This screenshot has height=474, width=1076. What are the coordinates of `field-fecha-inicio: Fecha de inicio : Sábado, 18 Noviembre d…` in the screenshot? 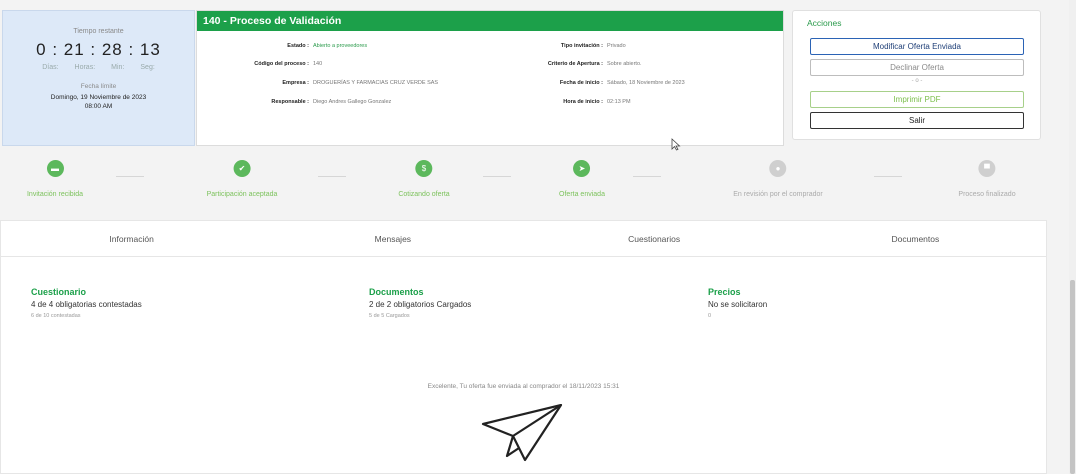 It's located at (591, 83).